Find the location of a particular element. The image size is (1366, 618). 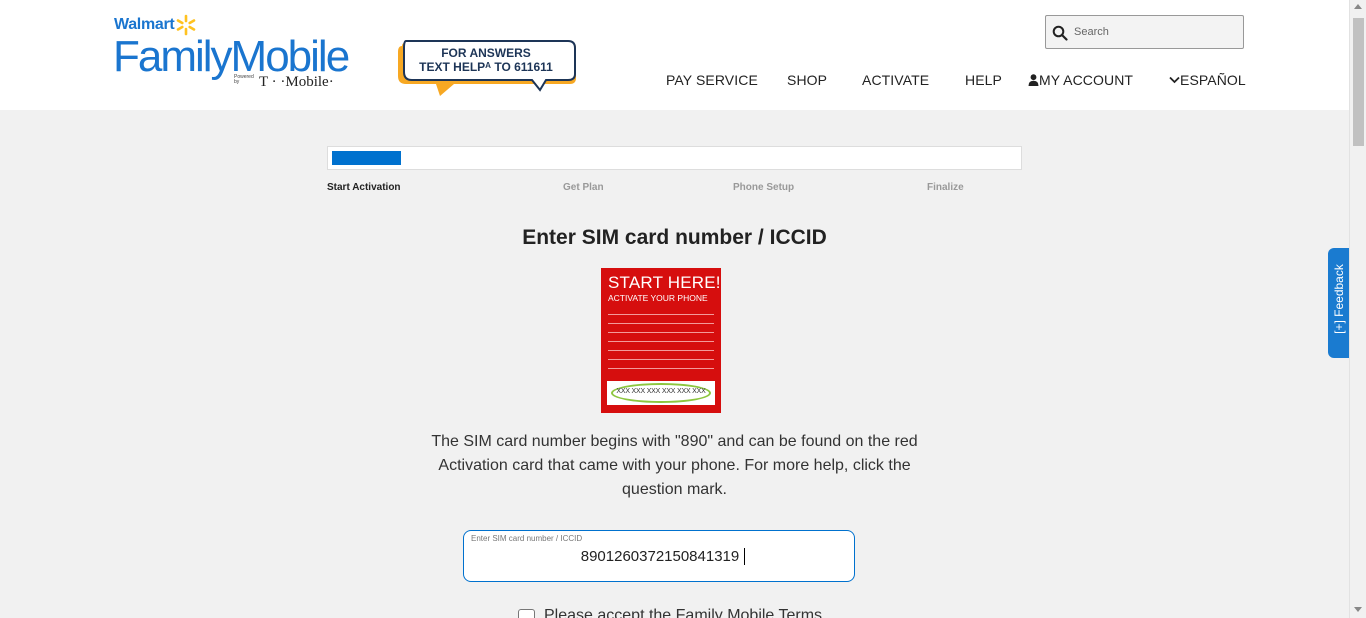

step-start-activation: Start Activation is located at coordinates (364, 187).